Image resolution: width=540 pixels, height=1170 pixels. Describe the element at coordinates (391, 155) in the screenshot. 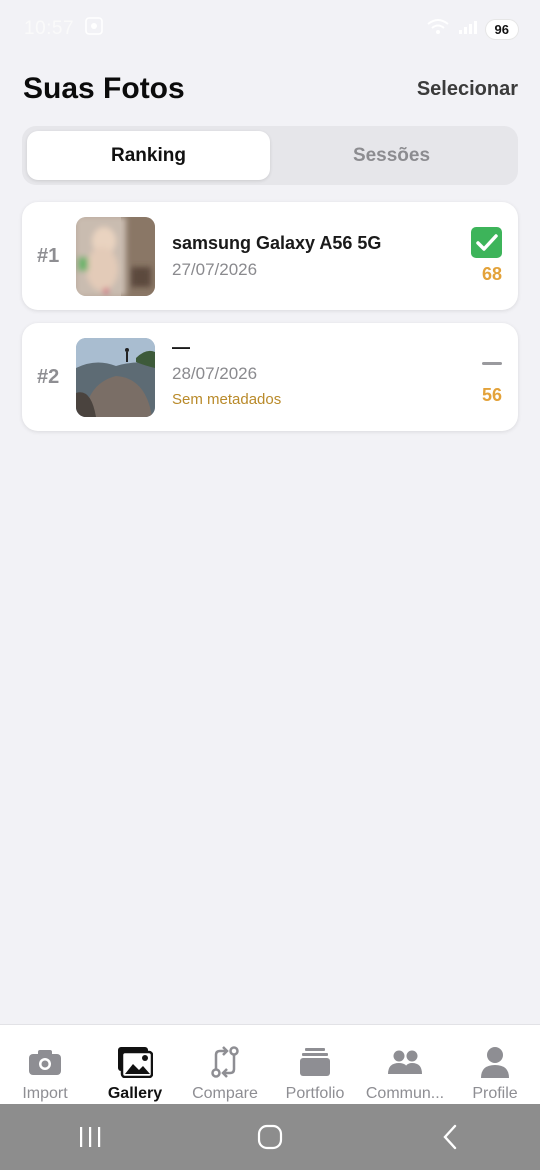

I see `tab-sessoes: Sessões` at that location.